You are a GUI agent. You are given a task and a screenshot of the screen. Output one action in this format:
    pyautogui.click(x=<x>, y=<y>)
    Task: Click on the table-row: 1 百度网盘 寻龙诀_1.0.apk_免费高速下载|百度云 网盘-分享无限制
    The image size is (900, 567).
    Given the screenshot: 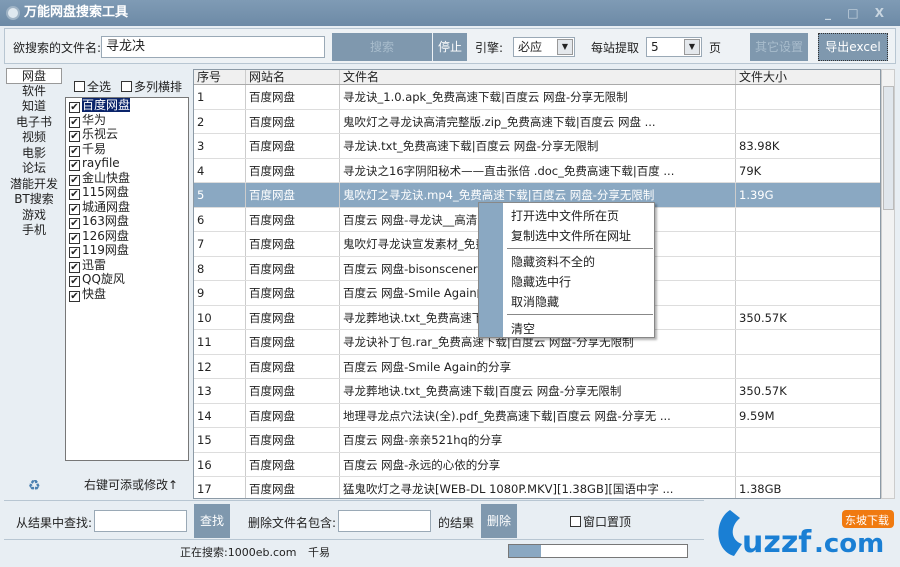 What is the action you would take?
    pyautogui.click(x=537, y=97)
    